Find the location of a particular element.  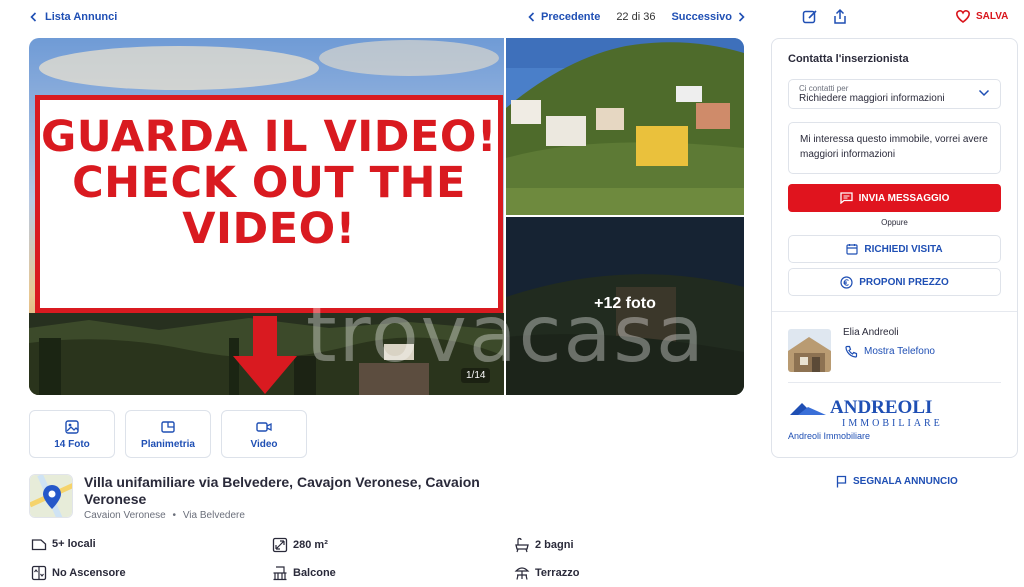

tab-floorplan: Planimetria is located at coordinates (168, 434).